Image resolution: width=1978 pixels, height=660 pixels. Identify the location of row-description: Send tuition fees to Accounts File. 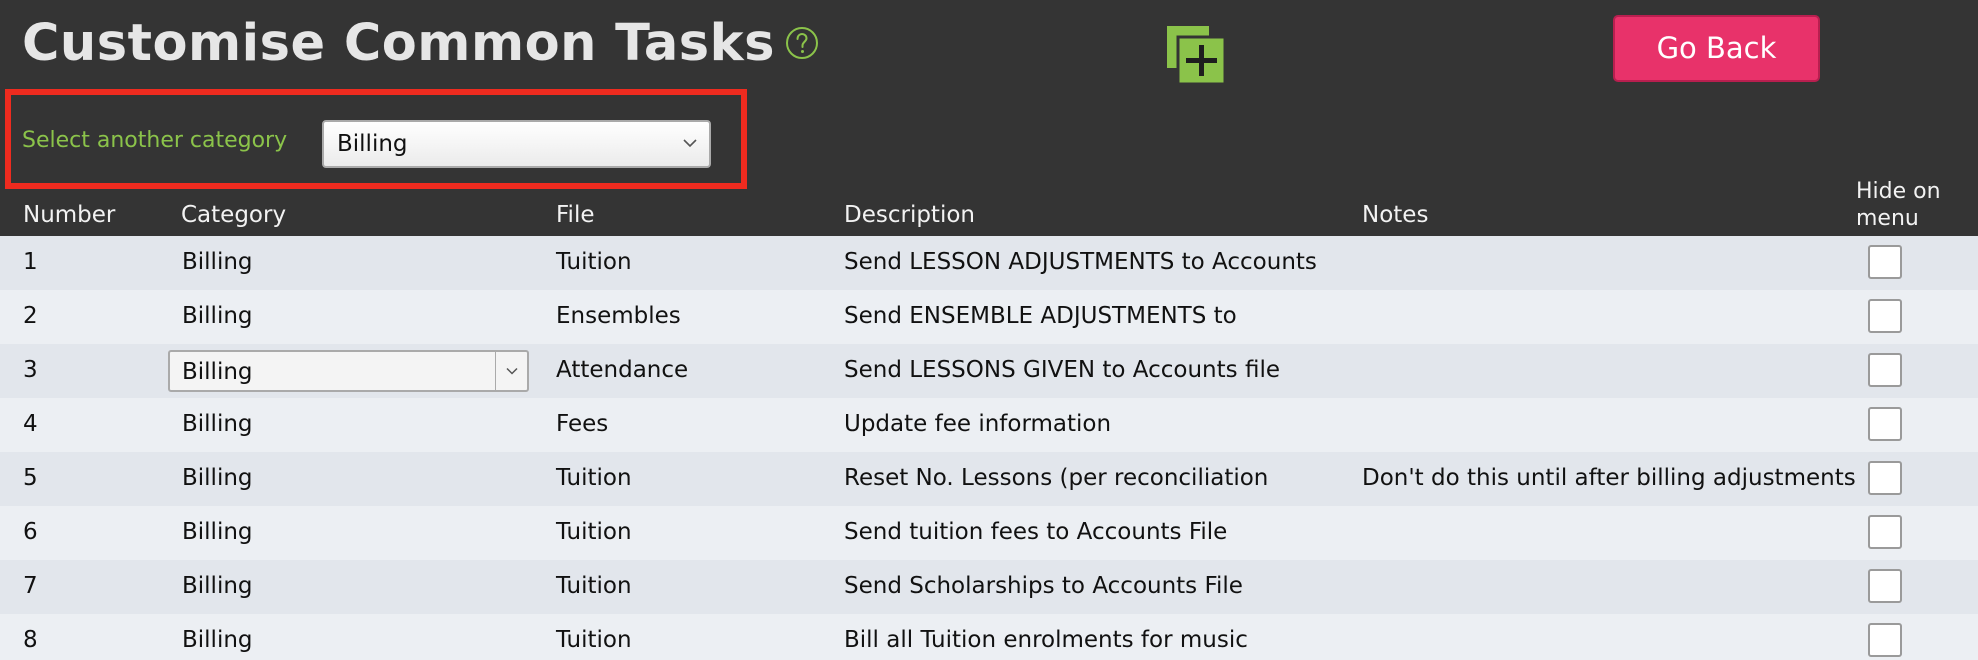
(1036, 532).